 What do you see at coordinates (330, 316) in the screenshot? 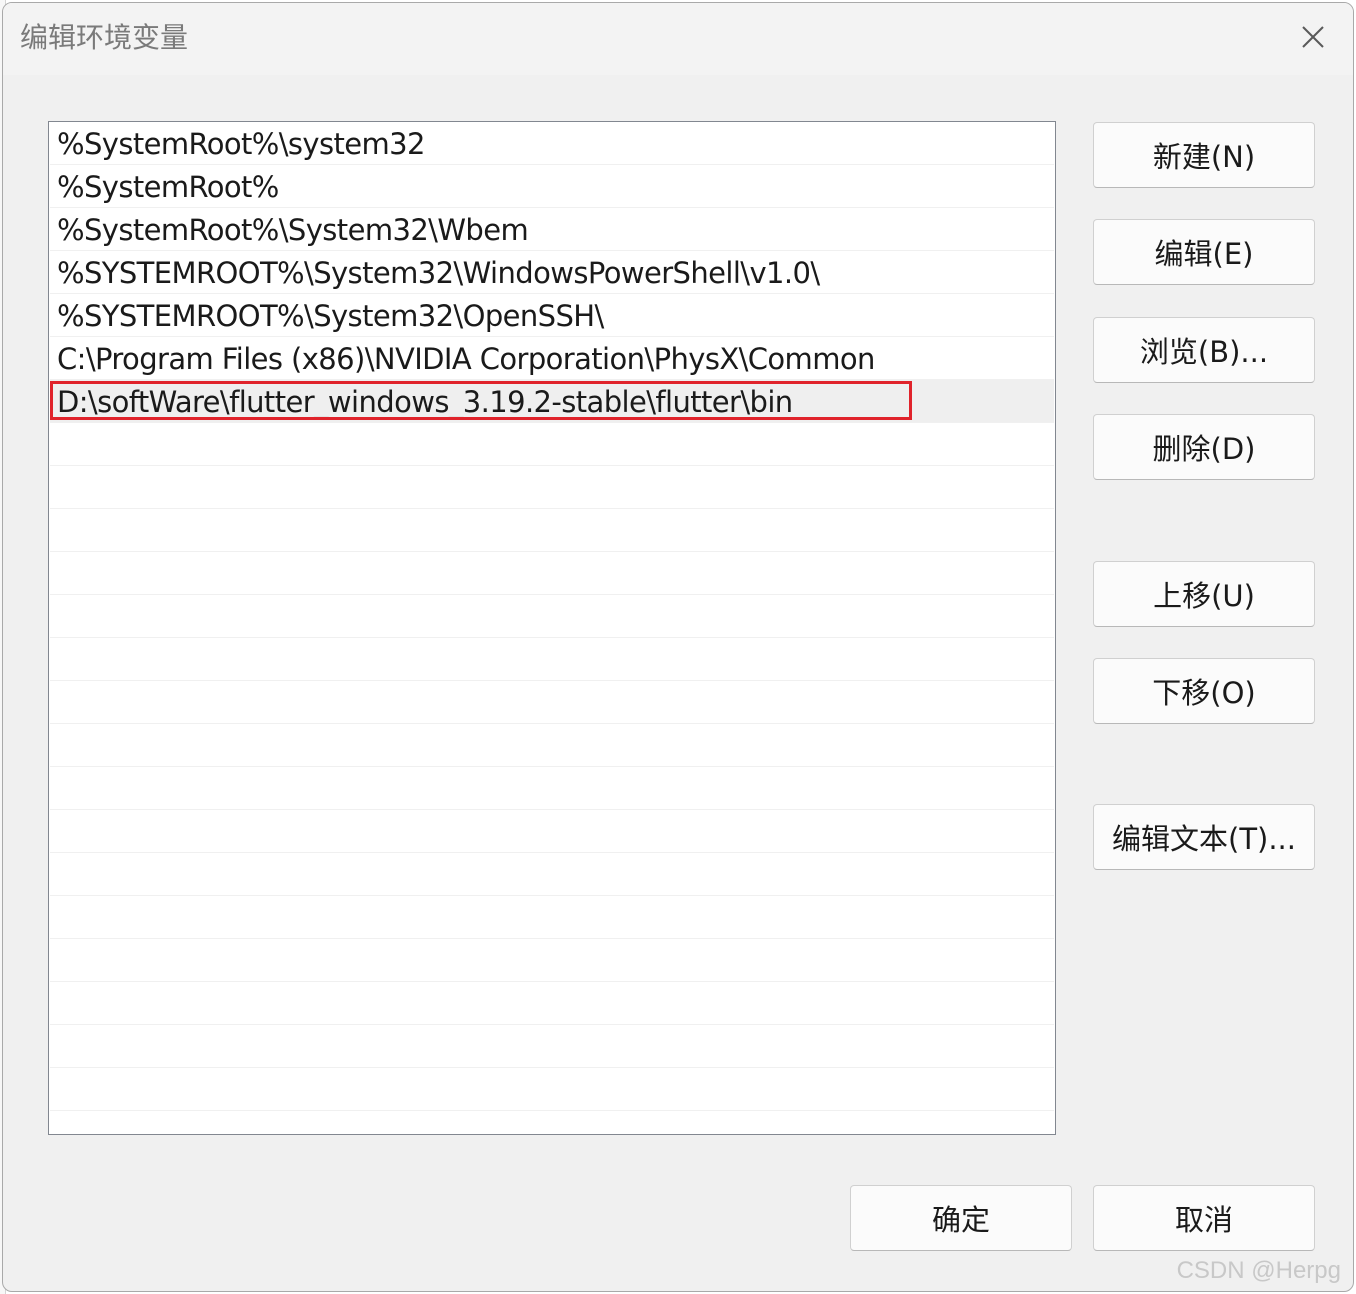
I see `path-list-item-text: %SYSTEMROOT%\System32\OpenSSH\` at bounding box center [330, 316].